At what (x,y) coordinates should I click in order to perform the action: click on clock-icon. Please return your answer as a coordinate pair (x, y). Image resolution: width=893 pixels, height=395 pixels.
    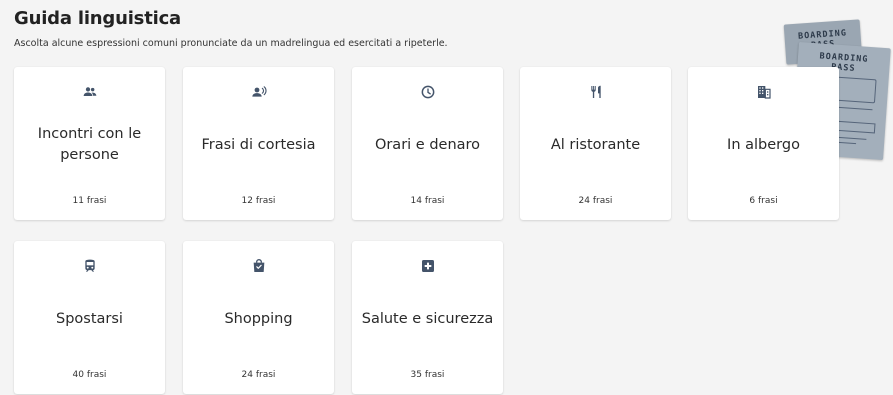
    Looking at the image, I should click on (427, 92).